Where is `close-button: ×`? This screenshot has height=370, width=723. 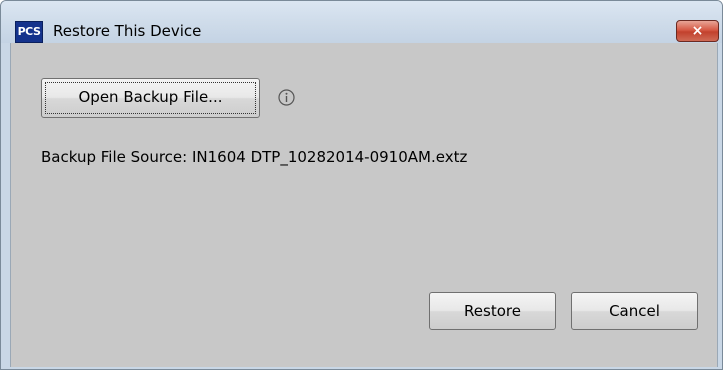
close-button: × is located at coordinates (697, 31).